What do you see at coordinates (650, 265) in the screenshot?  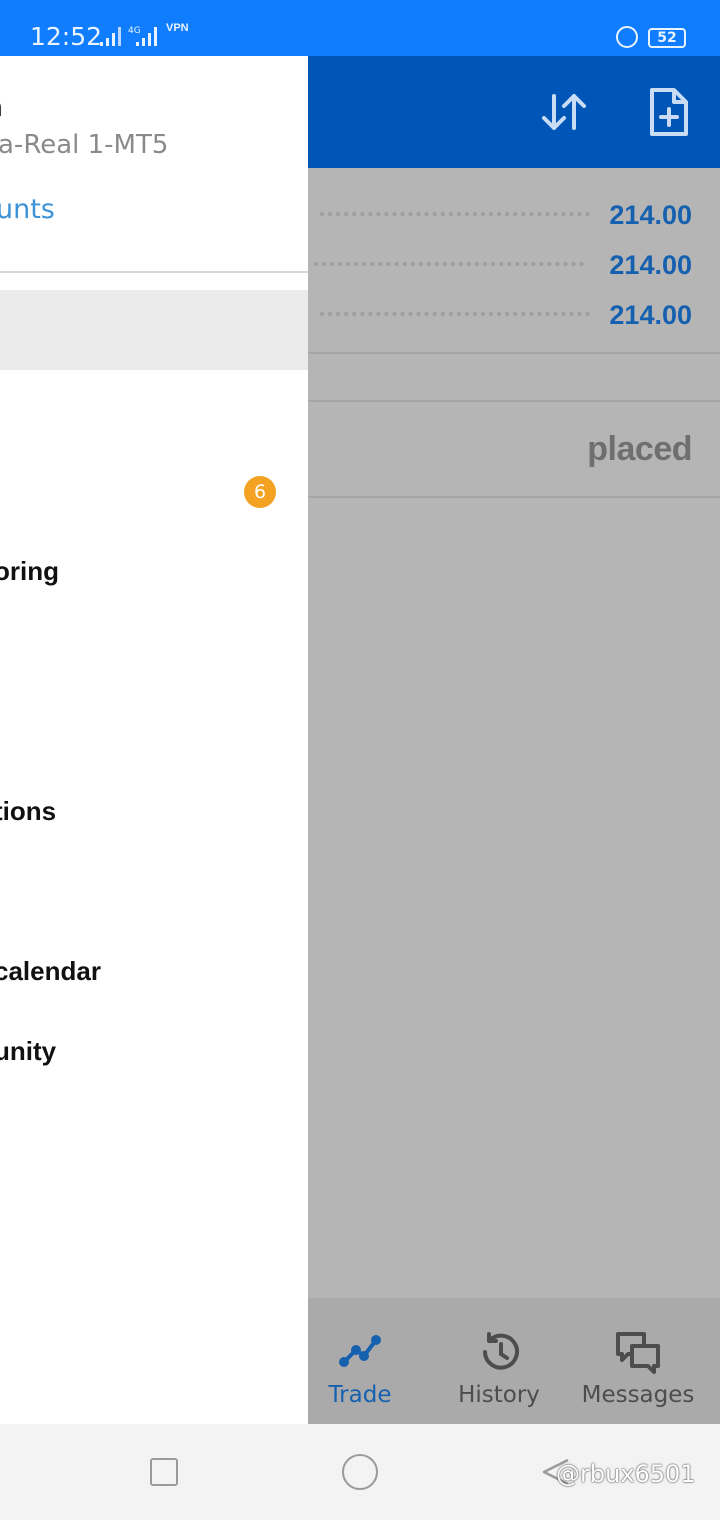 I see `equity-value: 214.00` at bounding box center [650, 265].